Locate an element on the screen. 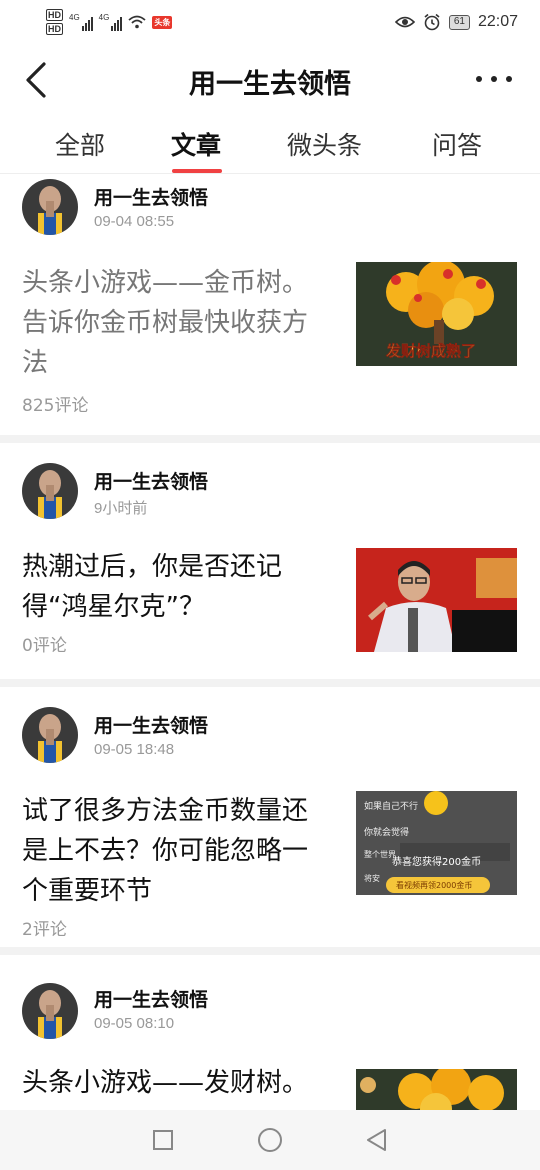  thumbnail-text: 将安 is located at coordinates (372, 878).